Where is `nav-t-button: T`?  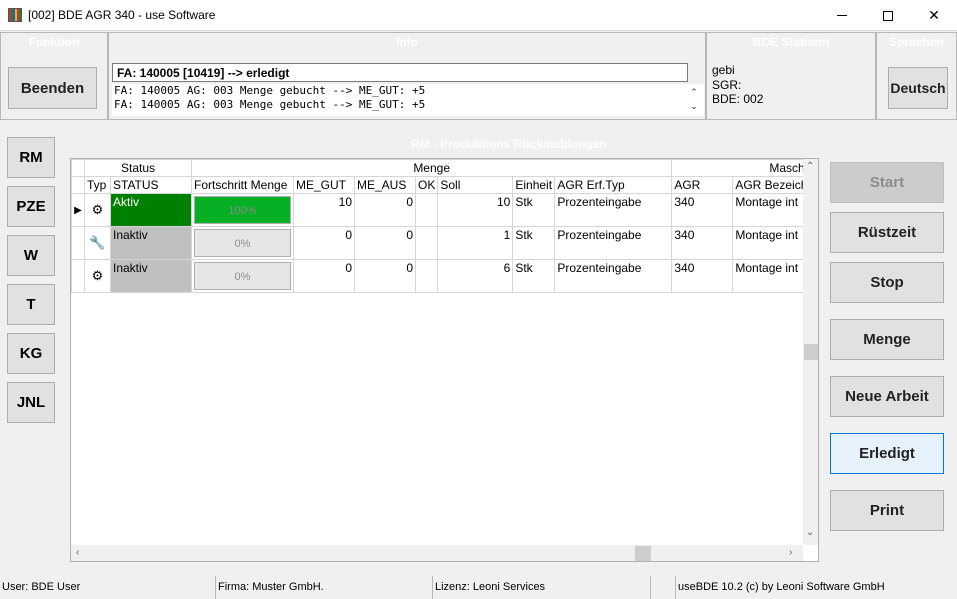 nav-t-button: T is located at coordinates (31, 304).